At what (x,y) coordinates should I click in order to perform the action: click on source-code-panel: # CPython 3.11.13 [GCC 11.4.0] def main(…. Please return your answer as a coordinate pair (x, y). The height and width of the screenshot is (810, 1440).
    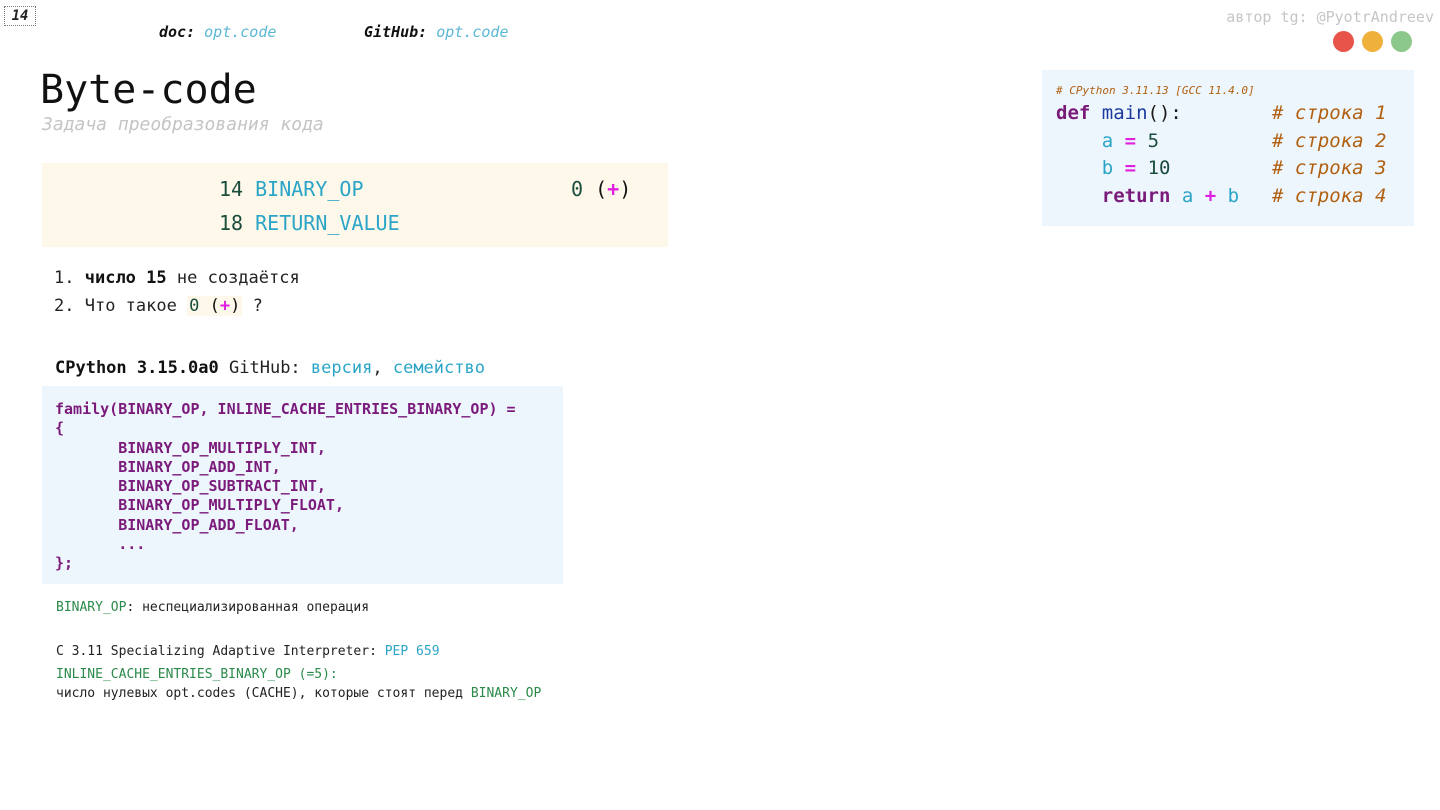
    Looking at the image, I should click on (1228, 148).